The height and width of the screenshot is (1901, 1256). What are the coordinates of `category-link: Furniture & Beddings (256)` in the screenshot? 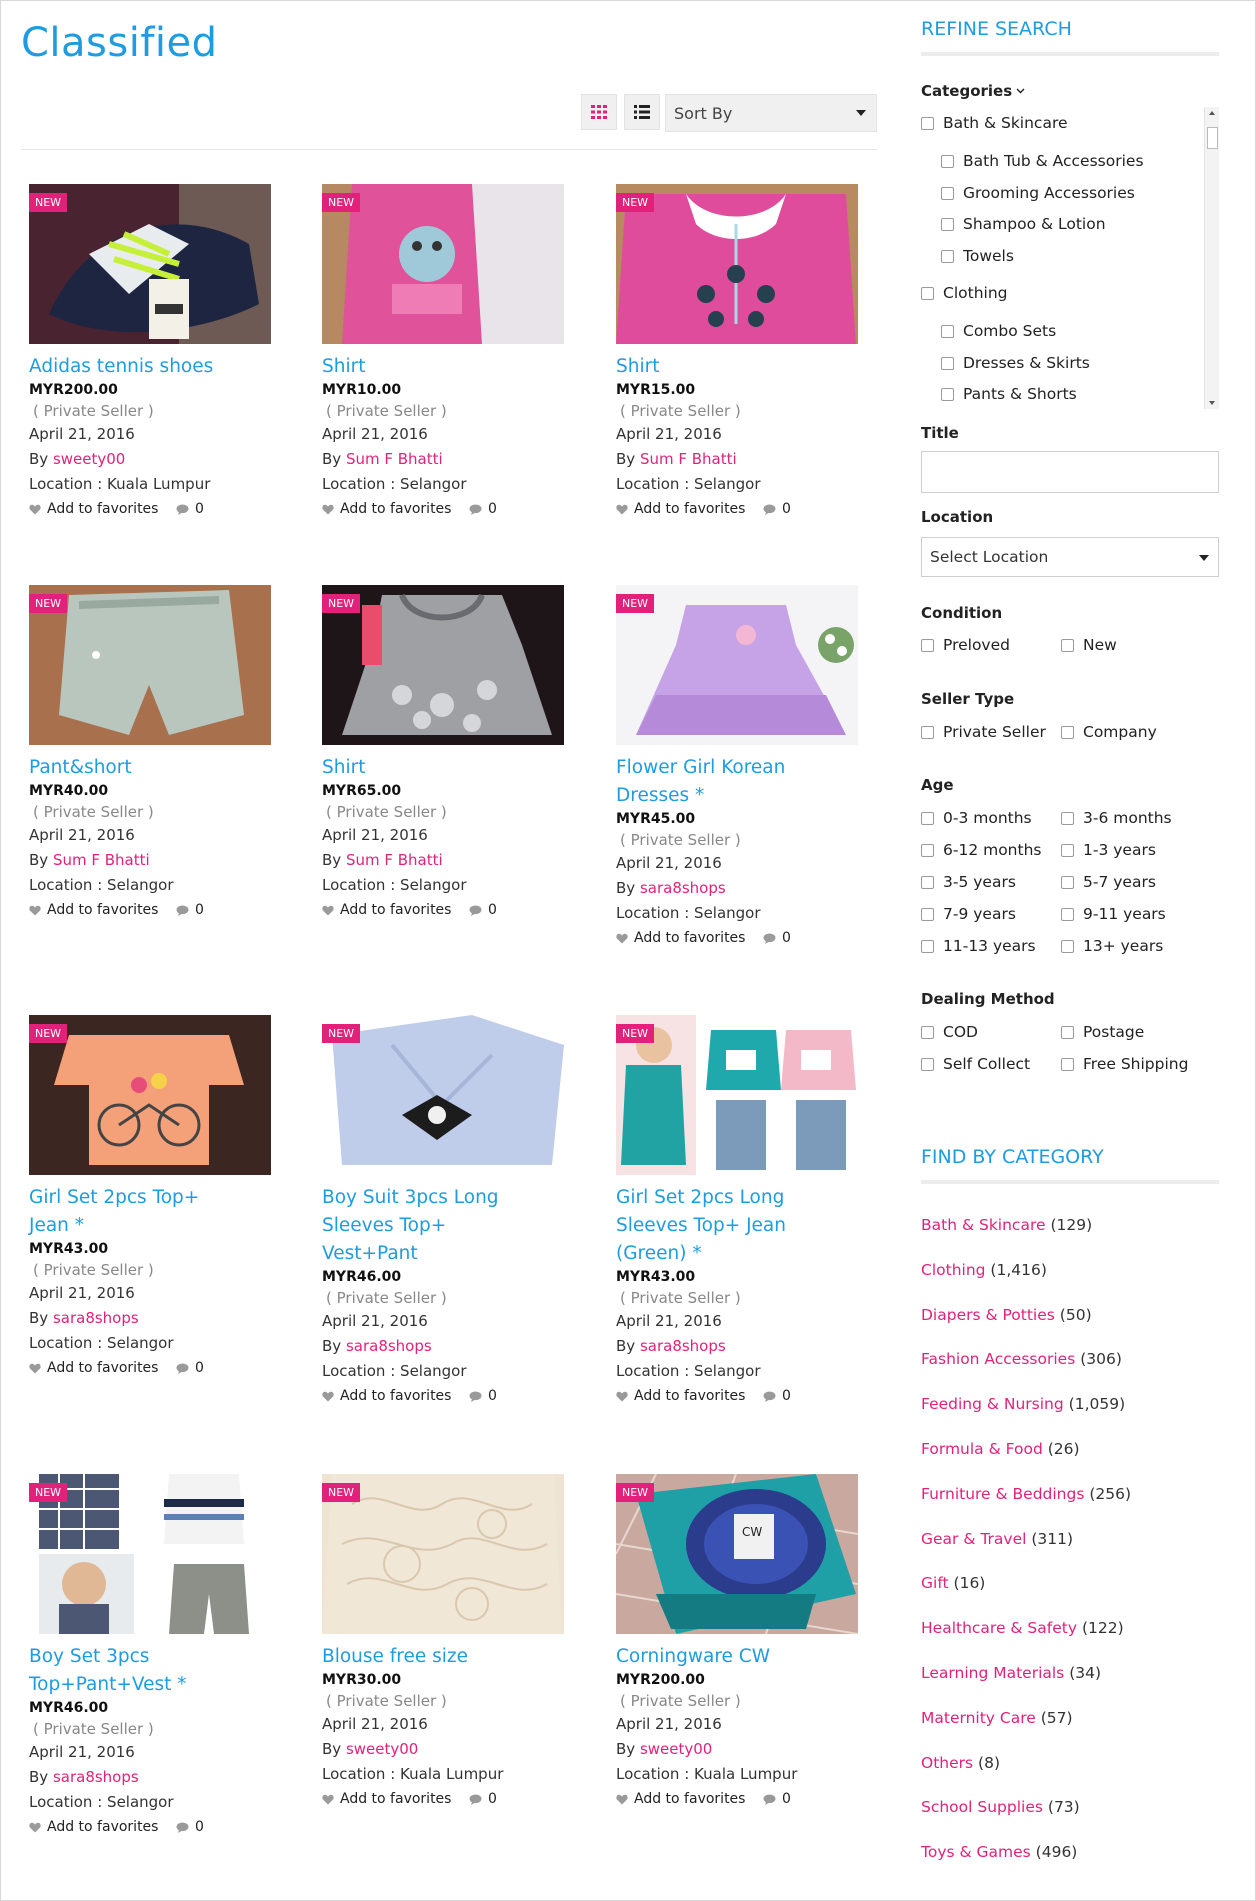 It's located at (1026, 1494).